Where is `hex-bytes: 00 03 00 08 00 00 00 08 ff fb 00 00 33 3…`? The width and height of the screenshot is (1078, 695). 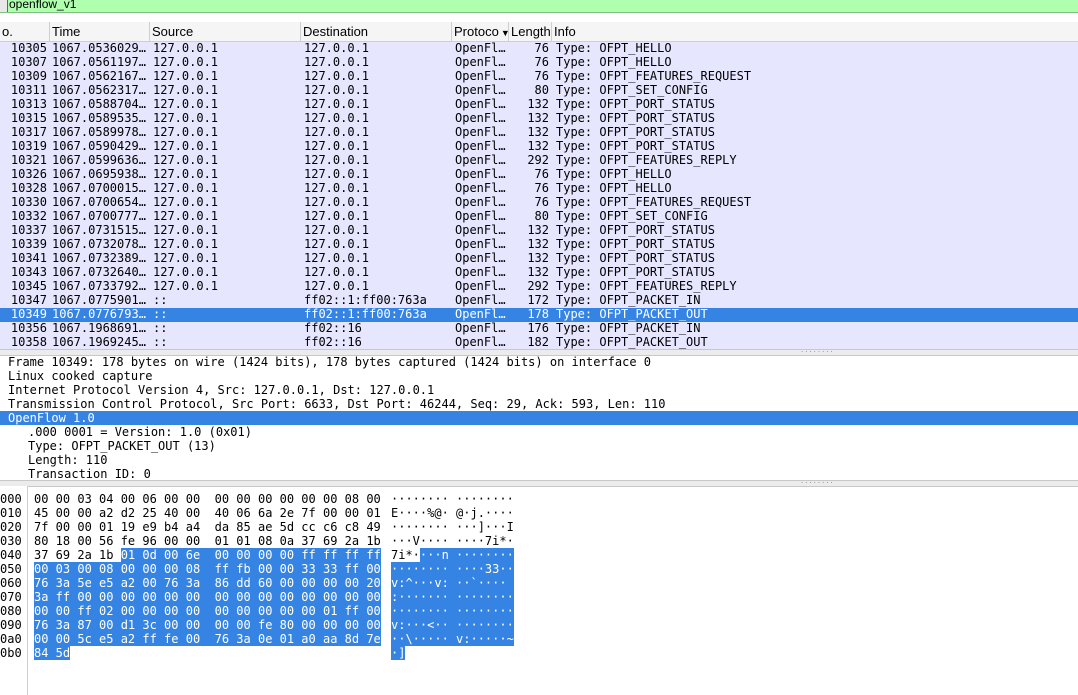 hex-bytes: 00 03 00 08 00 00 00 08 ff fb 00 00 33 3… is located at coordinates (207, 569).